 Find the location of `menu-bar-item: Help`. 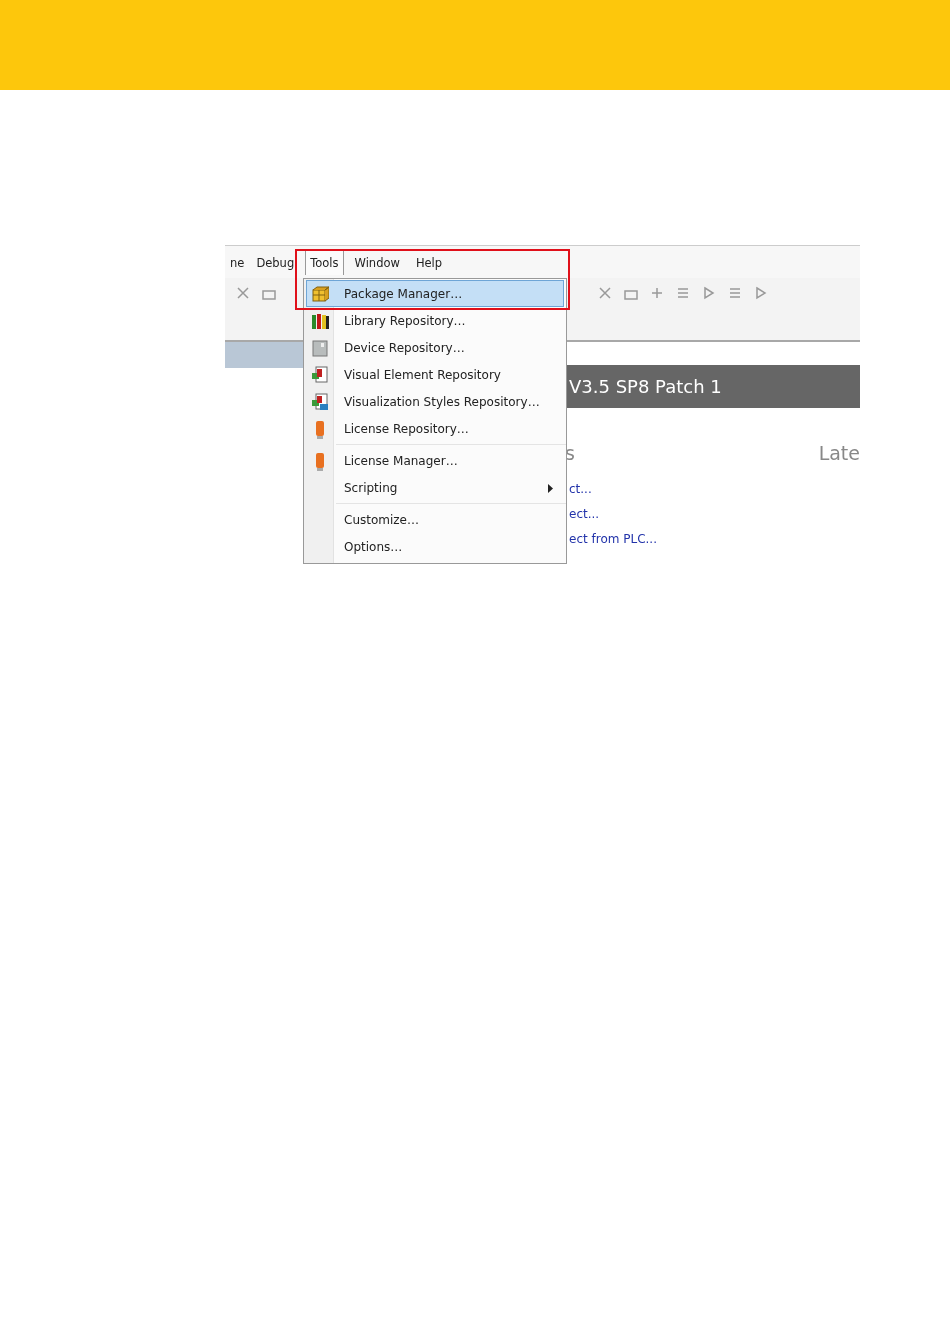

menu-bar-item: Help is located at coordinates (429, 262).